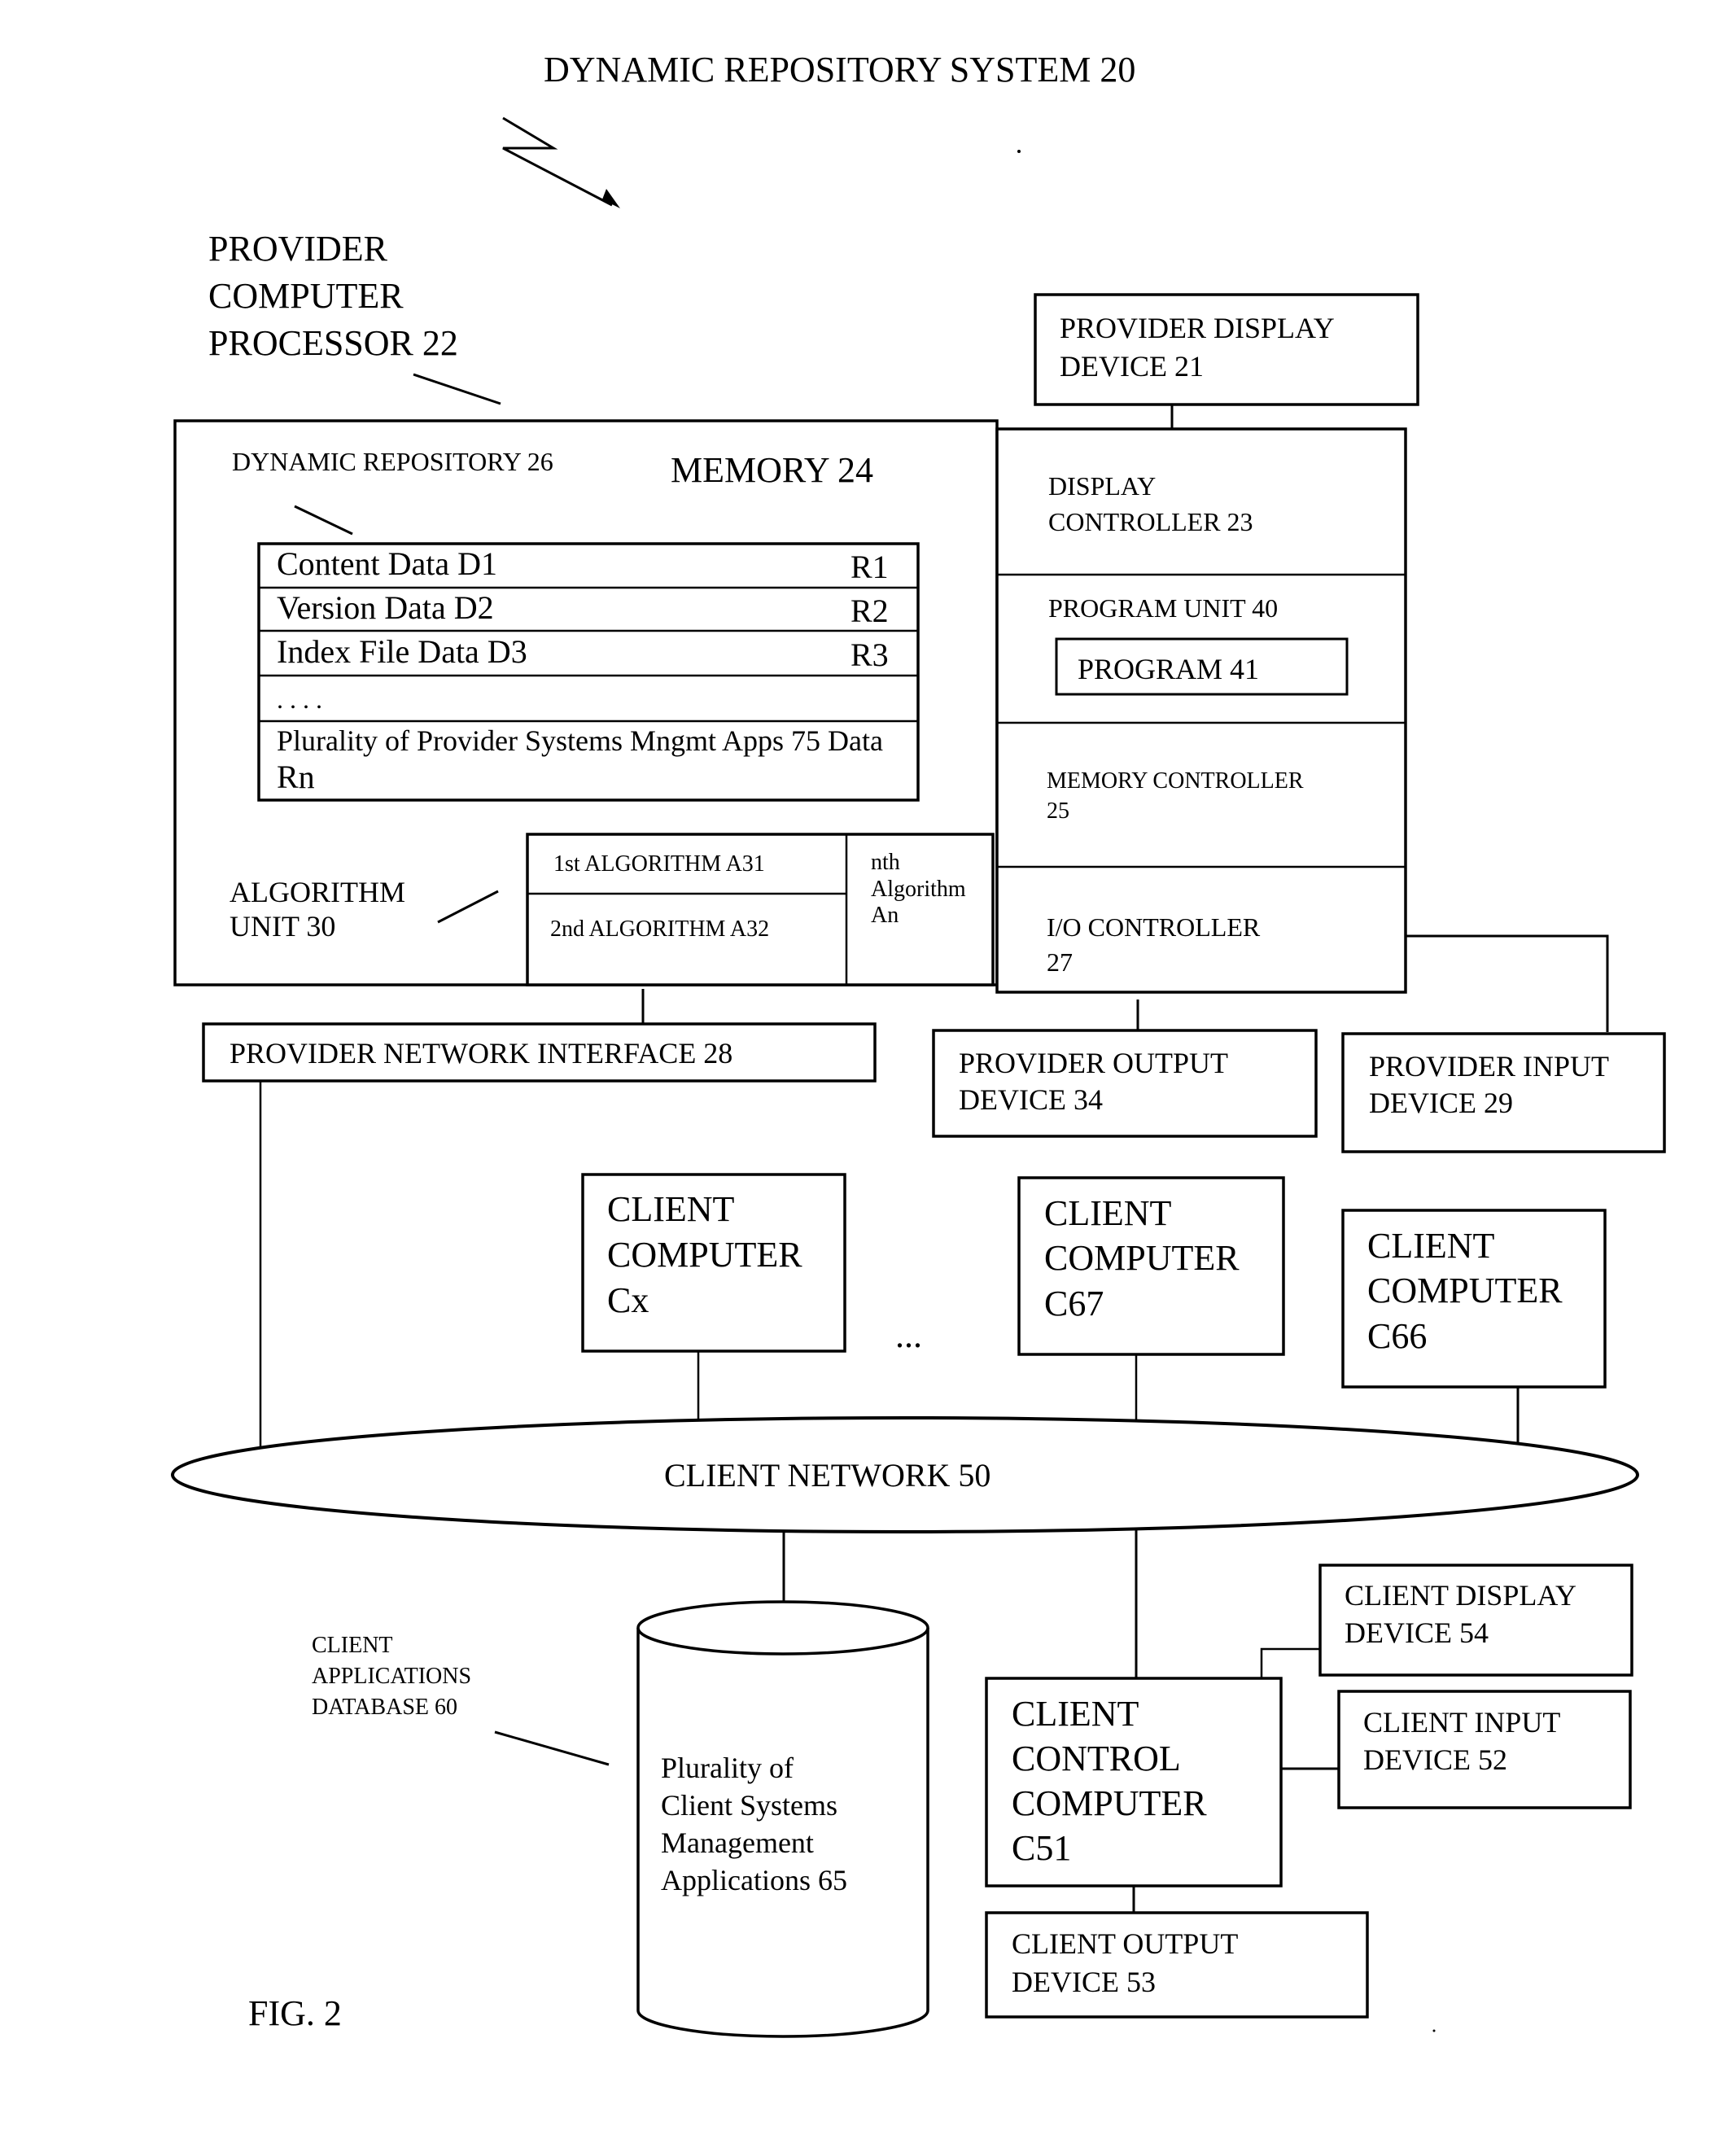  Describe the element at coordinates (870, 611) in the screenshot. I see `svg-text: R2` at that location.